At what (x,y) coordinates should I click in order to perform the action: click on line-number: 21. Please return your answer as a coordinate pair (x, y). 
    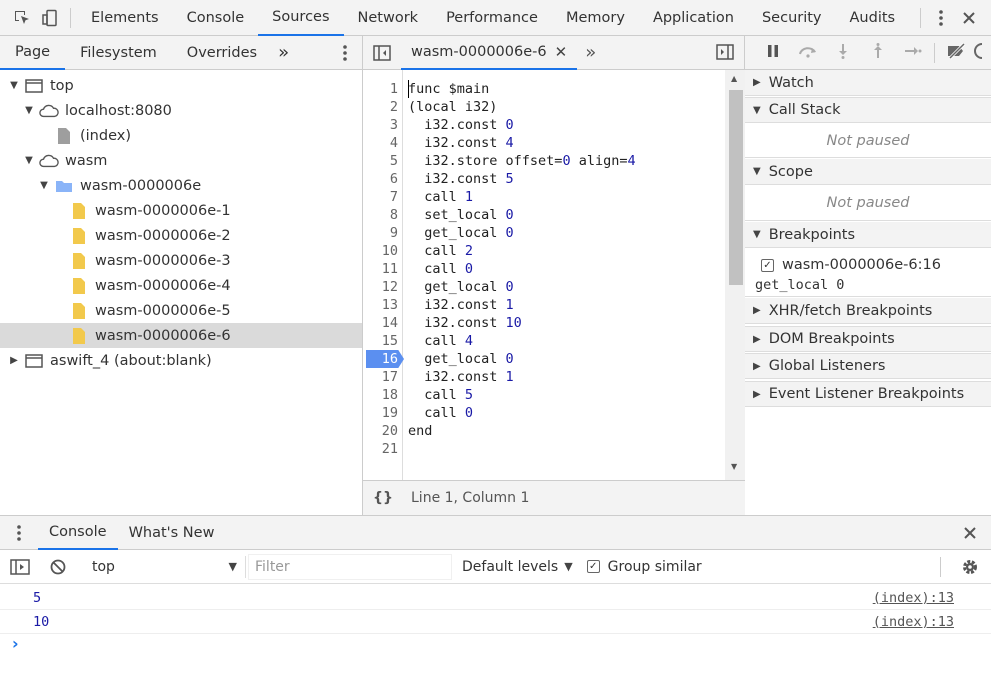
    Looking at the image, I should click on (380, 449).